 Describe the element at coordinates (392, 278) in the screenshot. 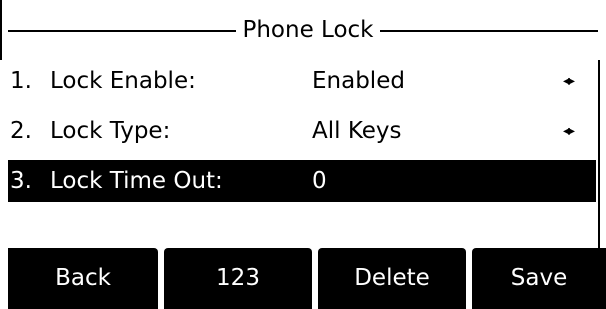

I see `delete-button: Delete` at that location.